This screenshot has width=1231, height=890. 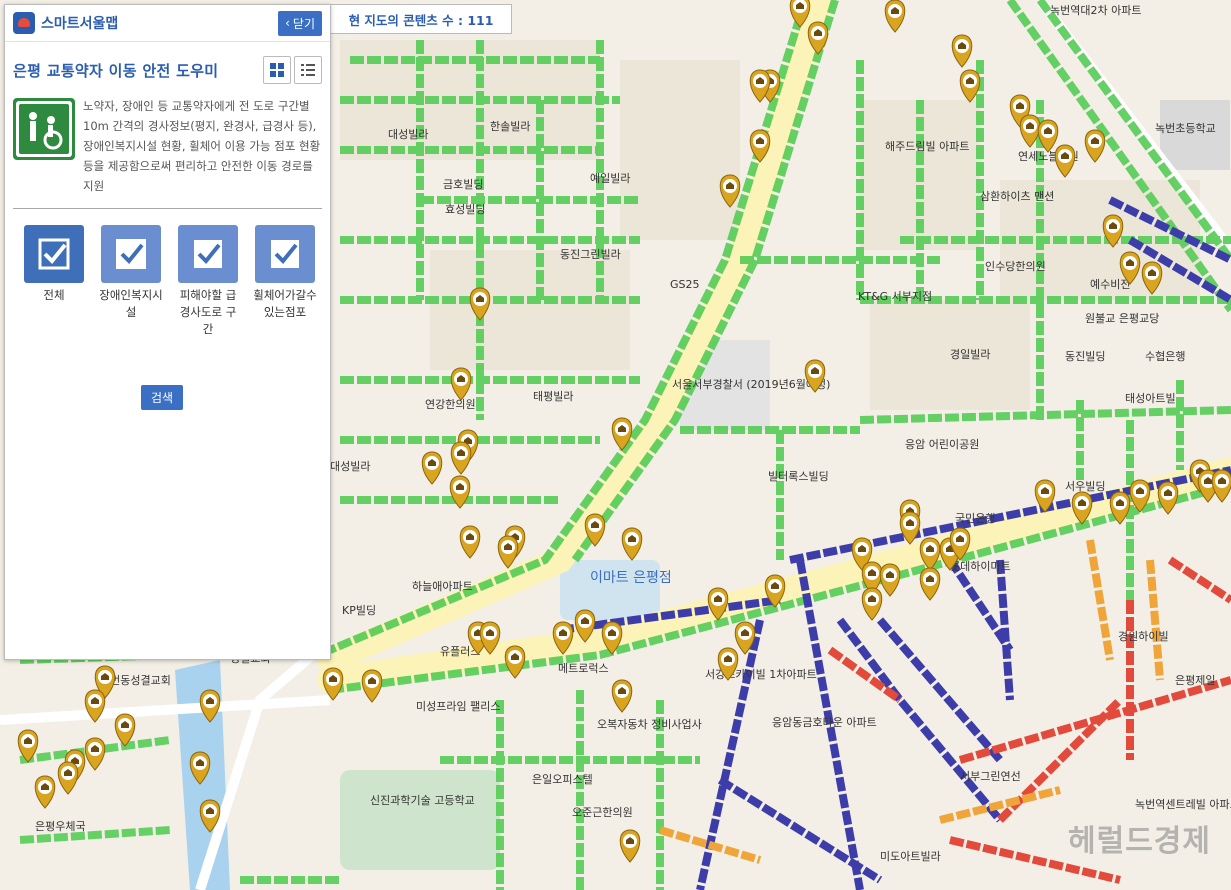 I want to click on label-dongjingreen: 동진그린빌라, so click(x=590, y=254).